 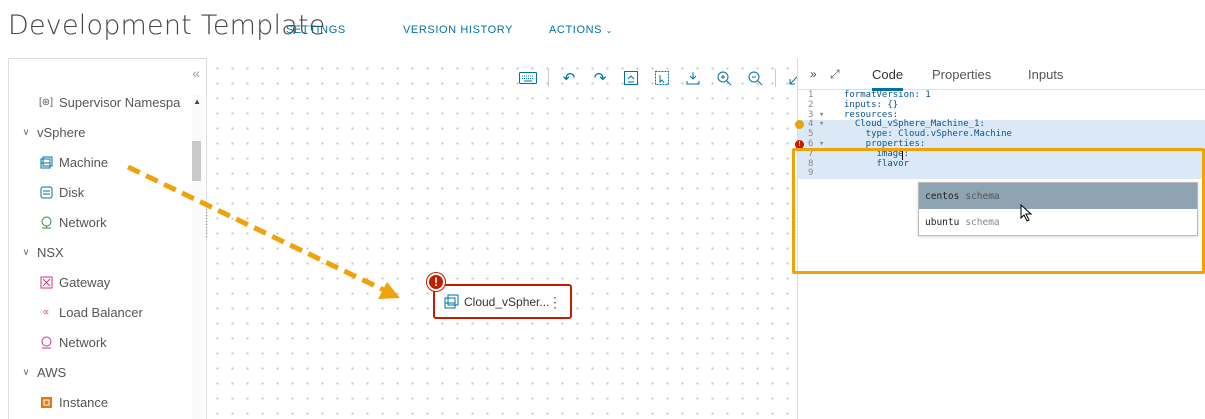 What do you see at coordinates (196, 161) in the screenshot?
I see `scrollbar-thumb` at bounding box center [196, 161].